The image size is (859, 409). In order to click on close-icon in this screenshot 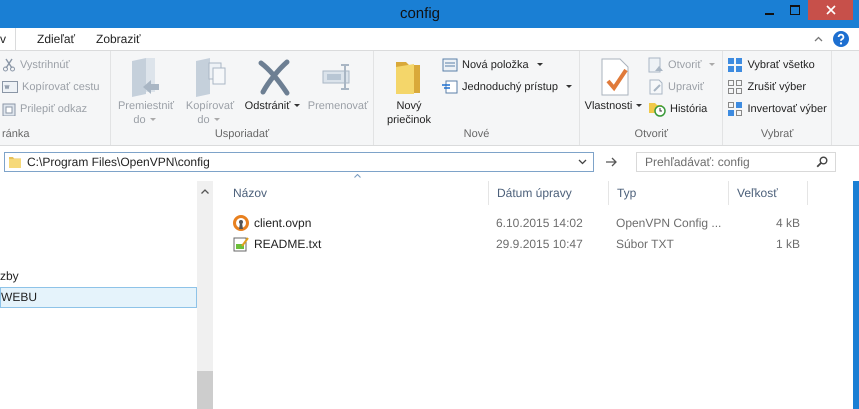, I will do `click(831, 10)`.